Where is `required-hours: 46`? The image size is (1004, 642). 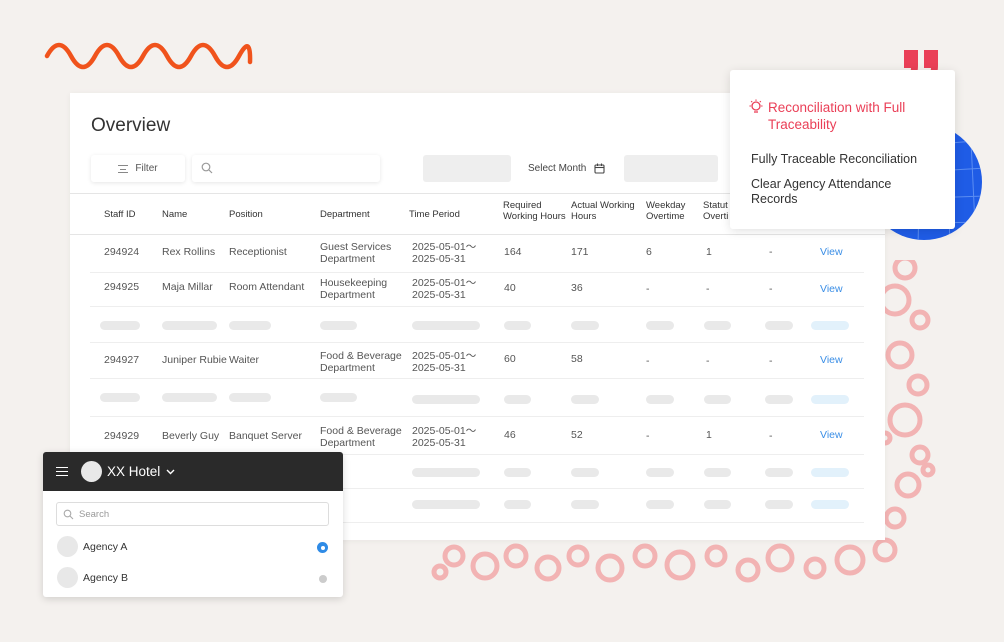 required-hours: 46 is located at coordinates (510, 435).